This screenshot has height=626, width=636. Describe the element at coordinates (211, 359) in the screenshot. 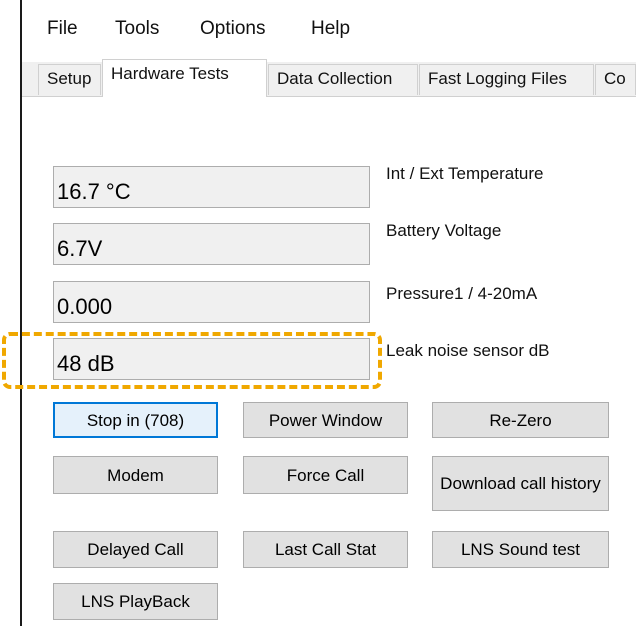

I see `leak-noise-readout: 48 dB` at that location.